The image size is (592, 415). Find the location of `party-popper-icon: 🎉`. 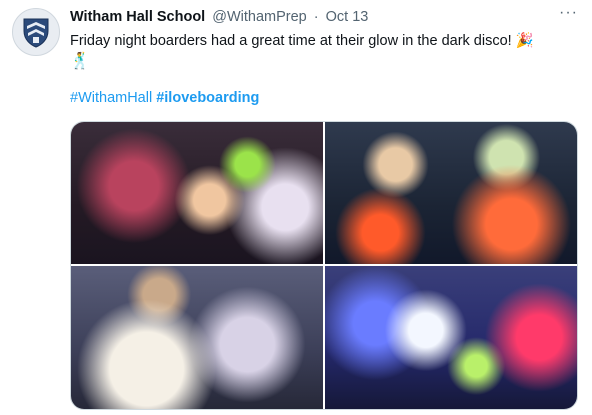

party-popper-icon: 🎉 is located at coordinates (524, 41).